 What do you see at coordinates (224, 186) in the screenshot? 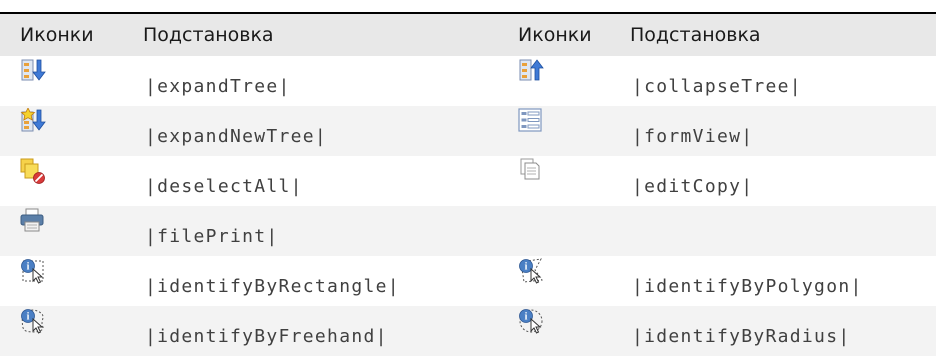
I see `substitution-text: |deselectAll|` at bounding box center [224, 186].